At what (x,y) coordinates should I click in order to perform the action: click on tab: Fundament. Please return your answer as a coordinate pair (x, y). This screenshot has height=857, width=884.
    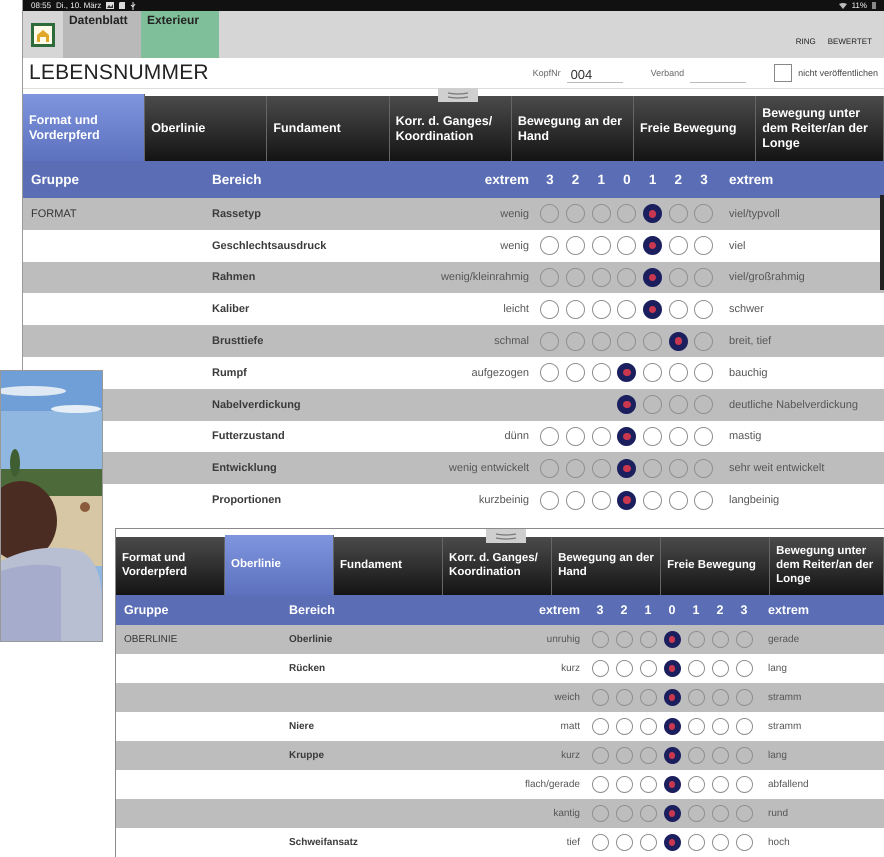
    Looking at the image, I should click on (328, 128).